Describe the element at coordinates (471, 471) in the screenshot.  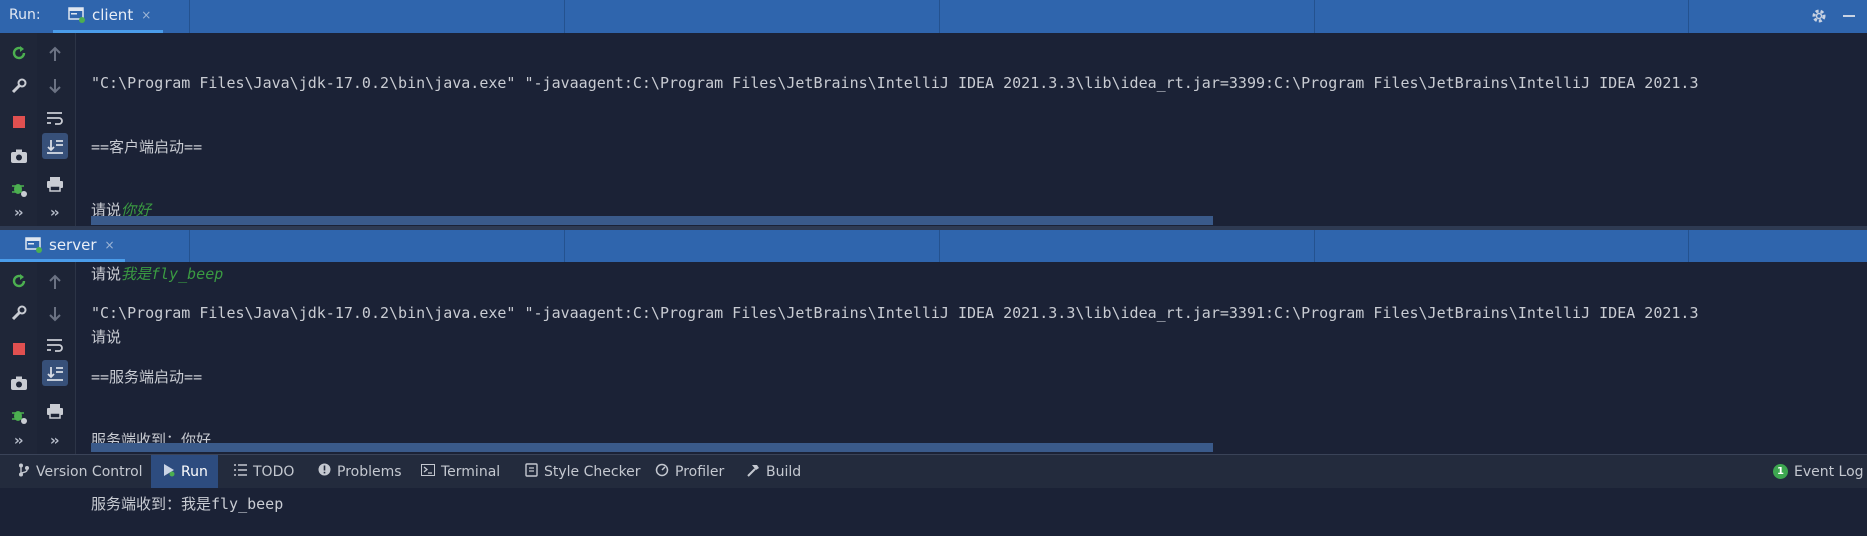
I see `terminal-label: Terminal` at that location.